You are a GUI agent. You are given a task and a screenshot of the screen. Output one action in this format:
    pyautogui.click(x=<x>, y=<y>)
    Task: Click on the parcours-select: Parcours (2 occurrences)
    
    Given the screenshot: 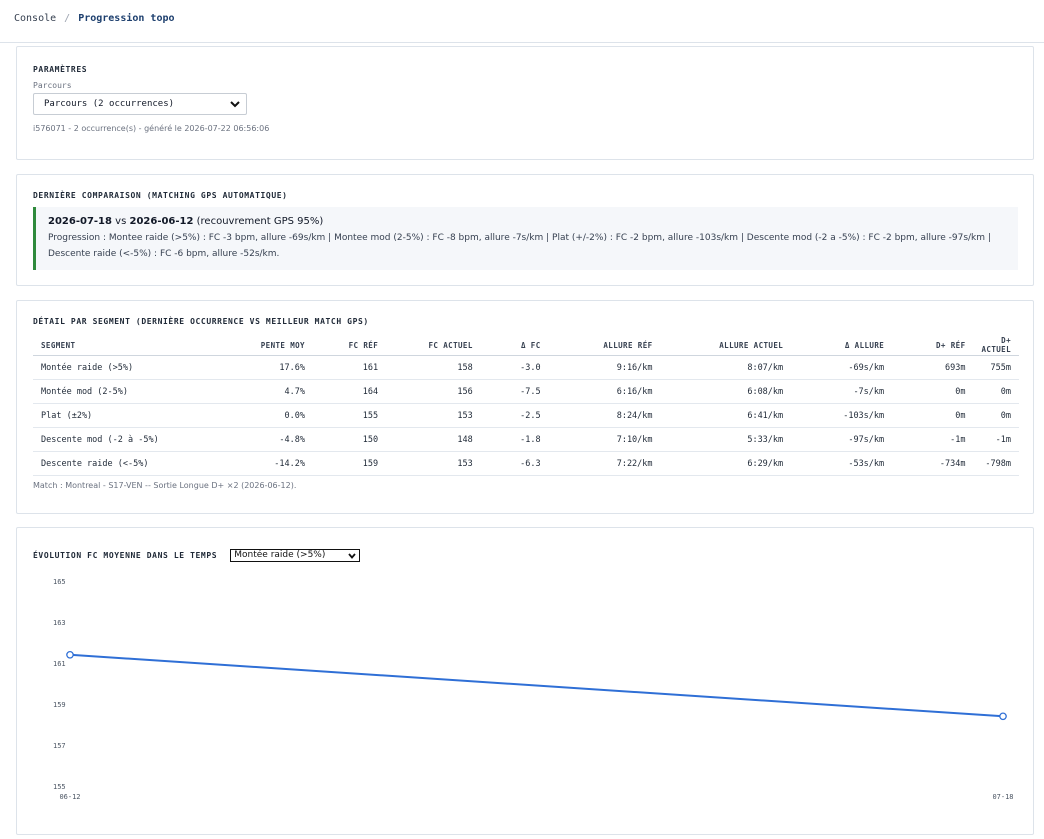 What is the action you would take?
    pyautogui.click(x=140, y=104)
    